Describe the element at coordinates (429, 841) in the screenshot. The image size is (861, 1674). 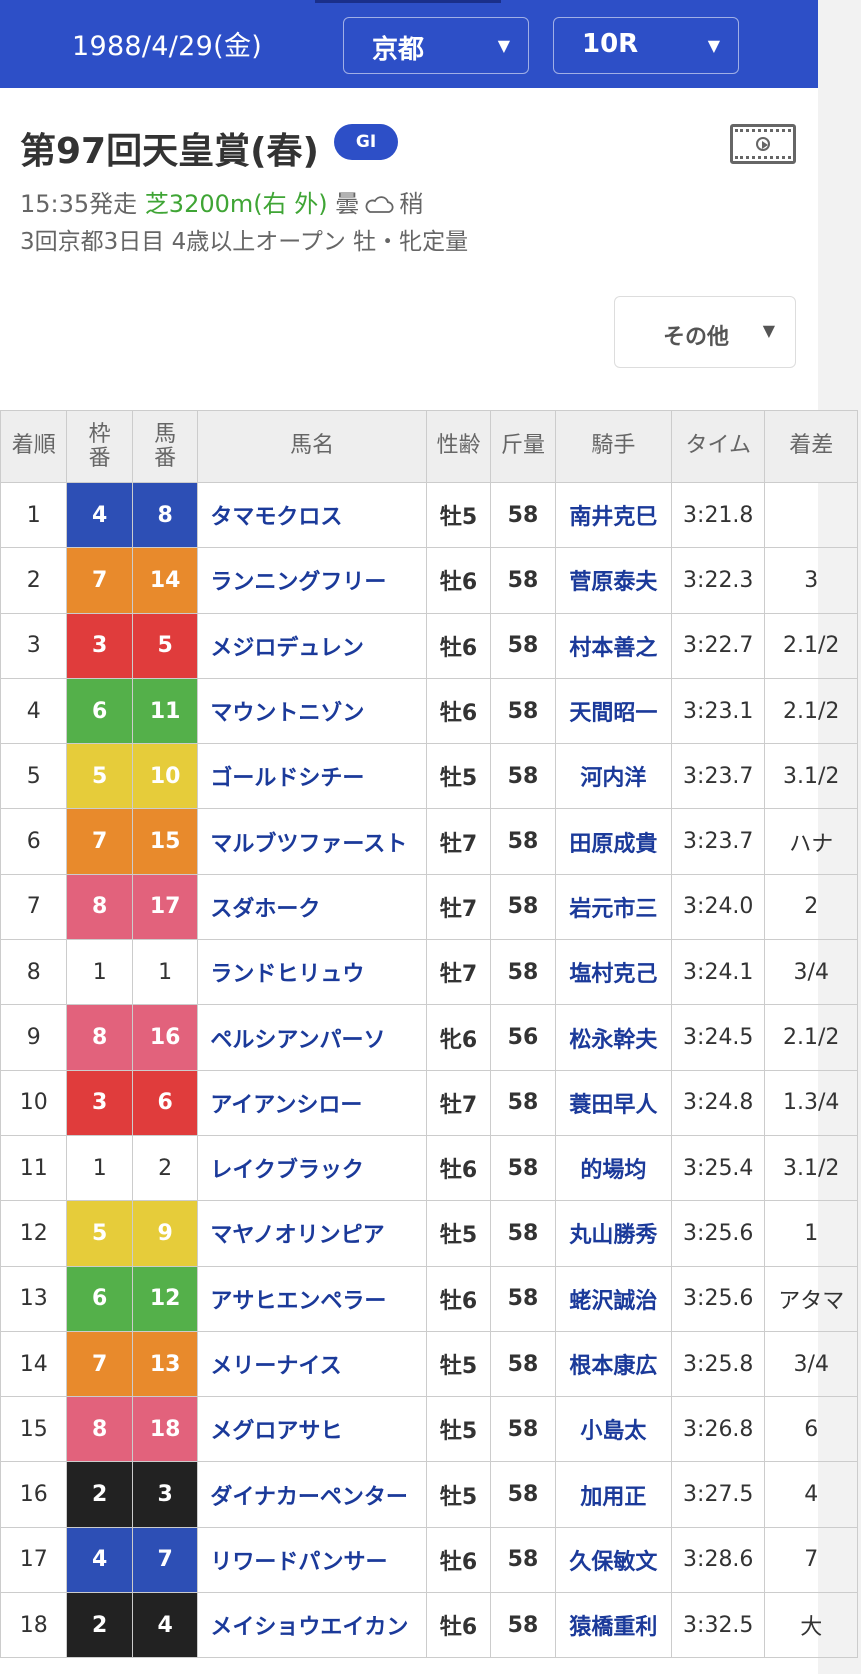
I see `table-row: 6 7 15 マルブツファースト 牡7 58 田原成貴 3:23.7 ハナ` at that location.